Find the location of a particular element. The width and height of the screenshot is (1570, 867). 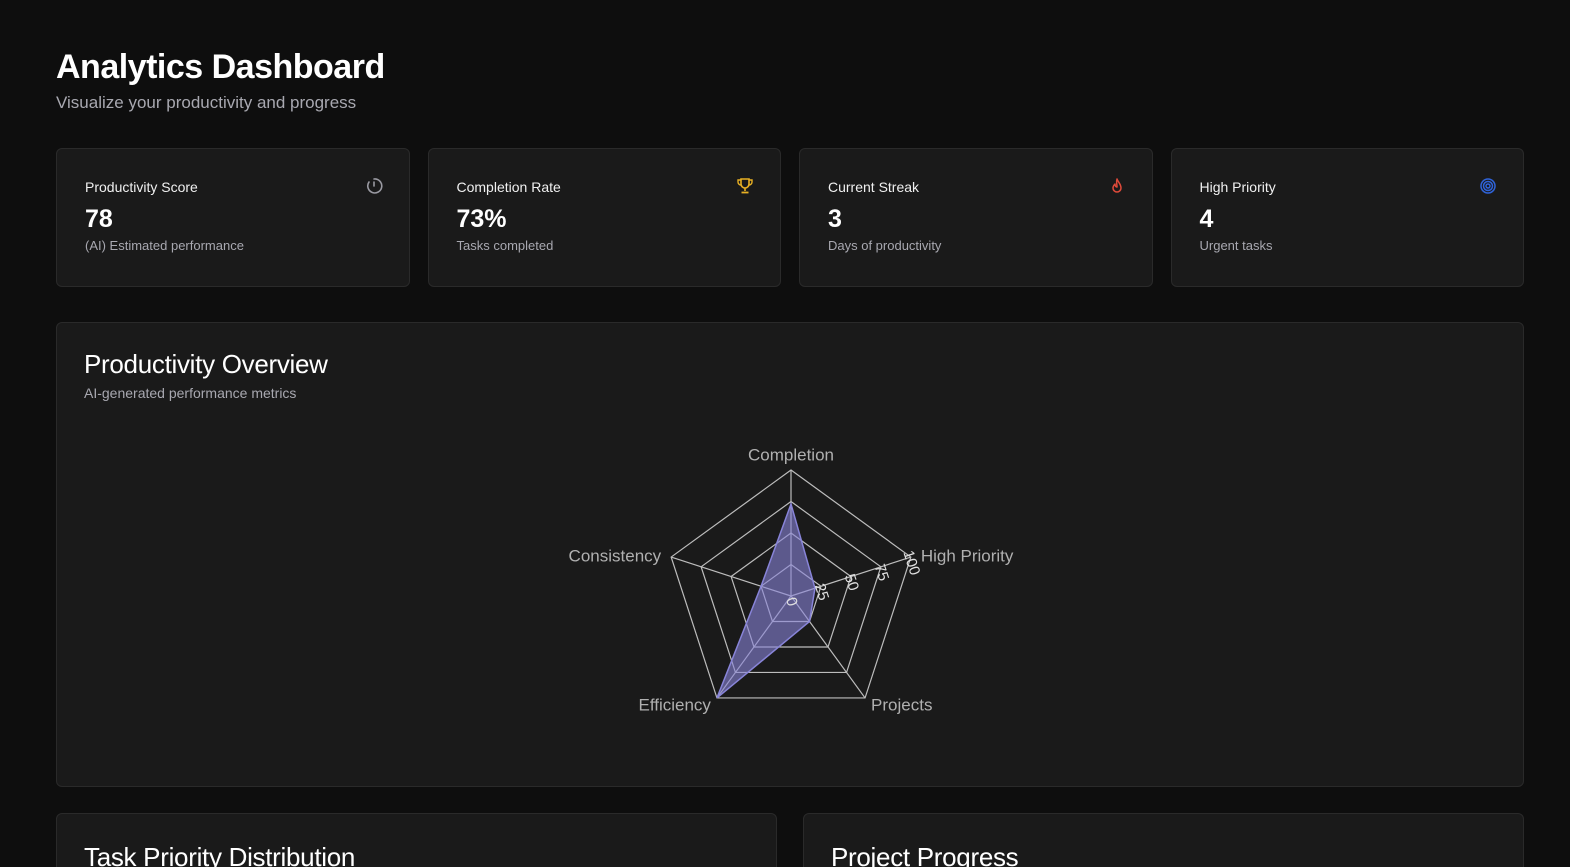

radar-axis-label: Efficiency is located at coordinates (674, 704).